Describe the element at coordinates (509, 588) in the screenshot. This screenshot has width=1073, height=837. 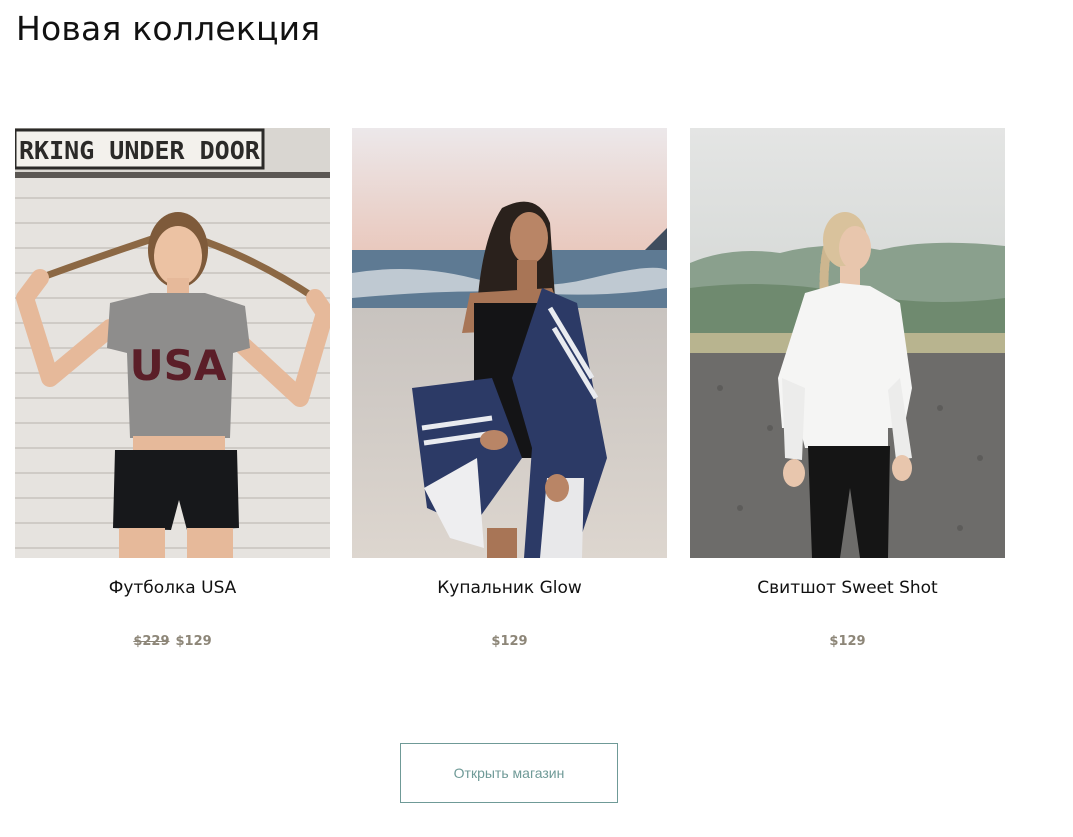
I see `product-name: Купальник Glow` at that location.